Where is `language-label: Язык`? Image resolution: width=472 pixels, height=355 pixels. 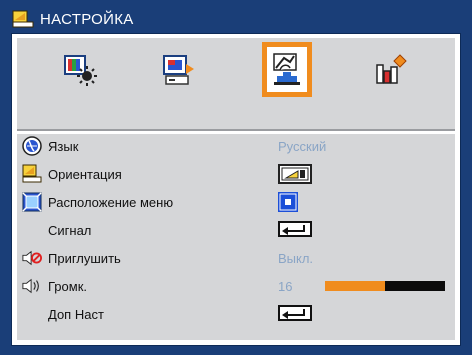
language-label: Язык is located at coordinates (63, 146).